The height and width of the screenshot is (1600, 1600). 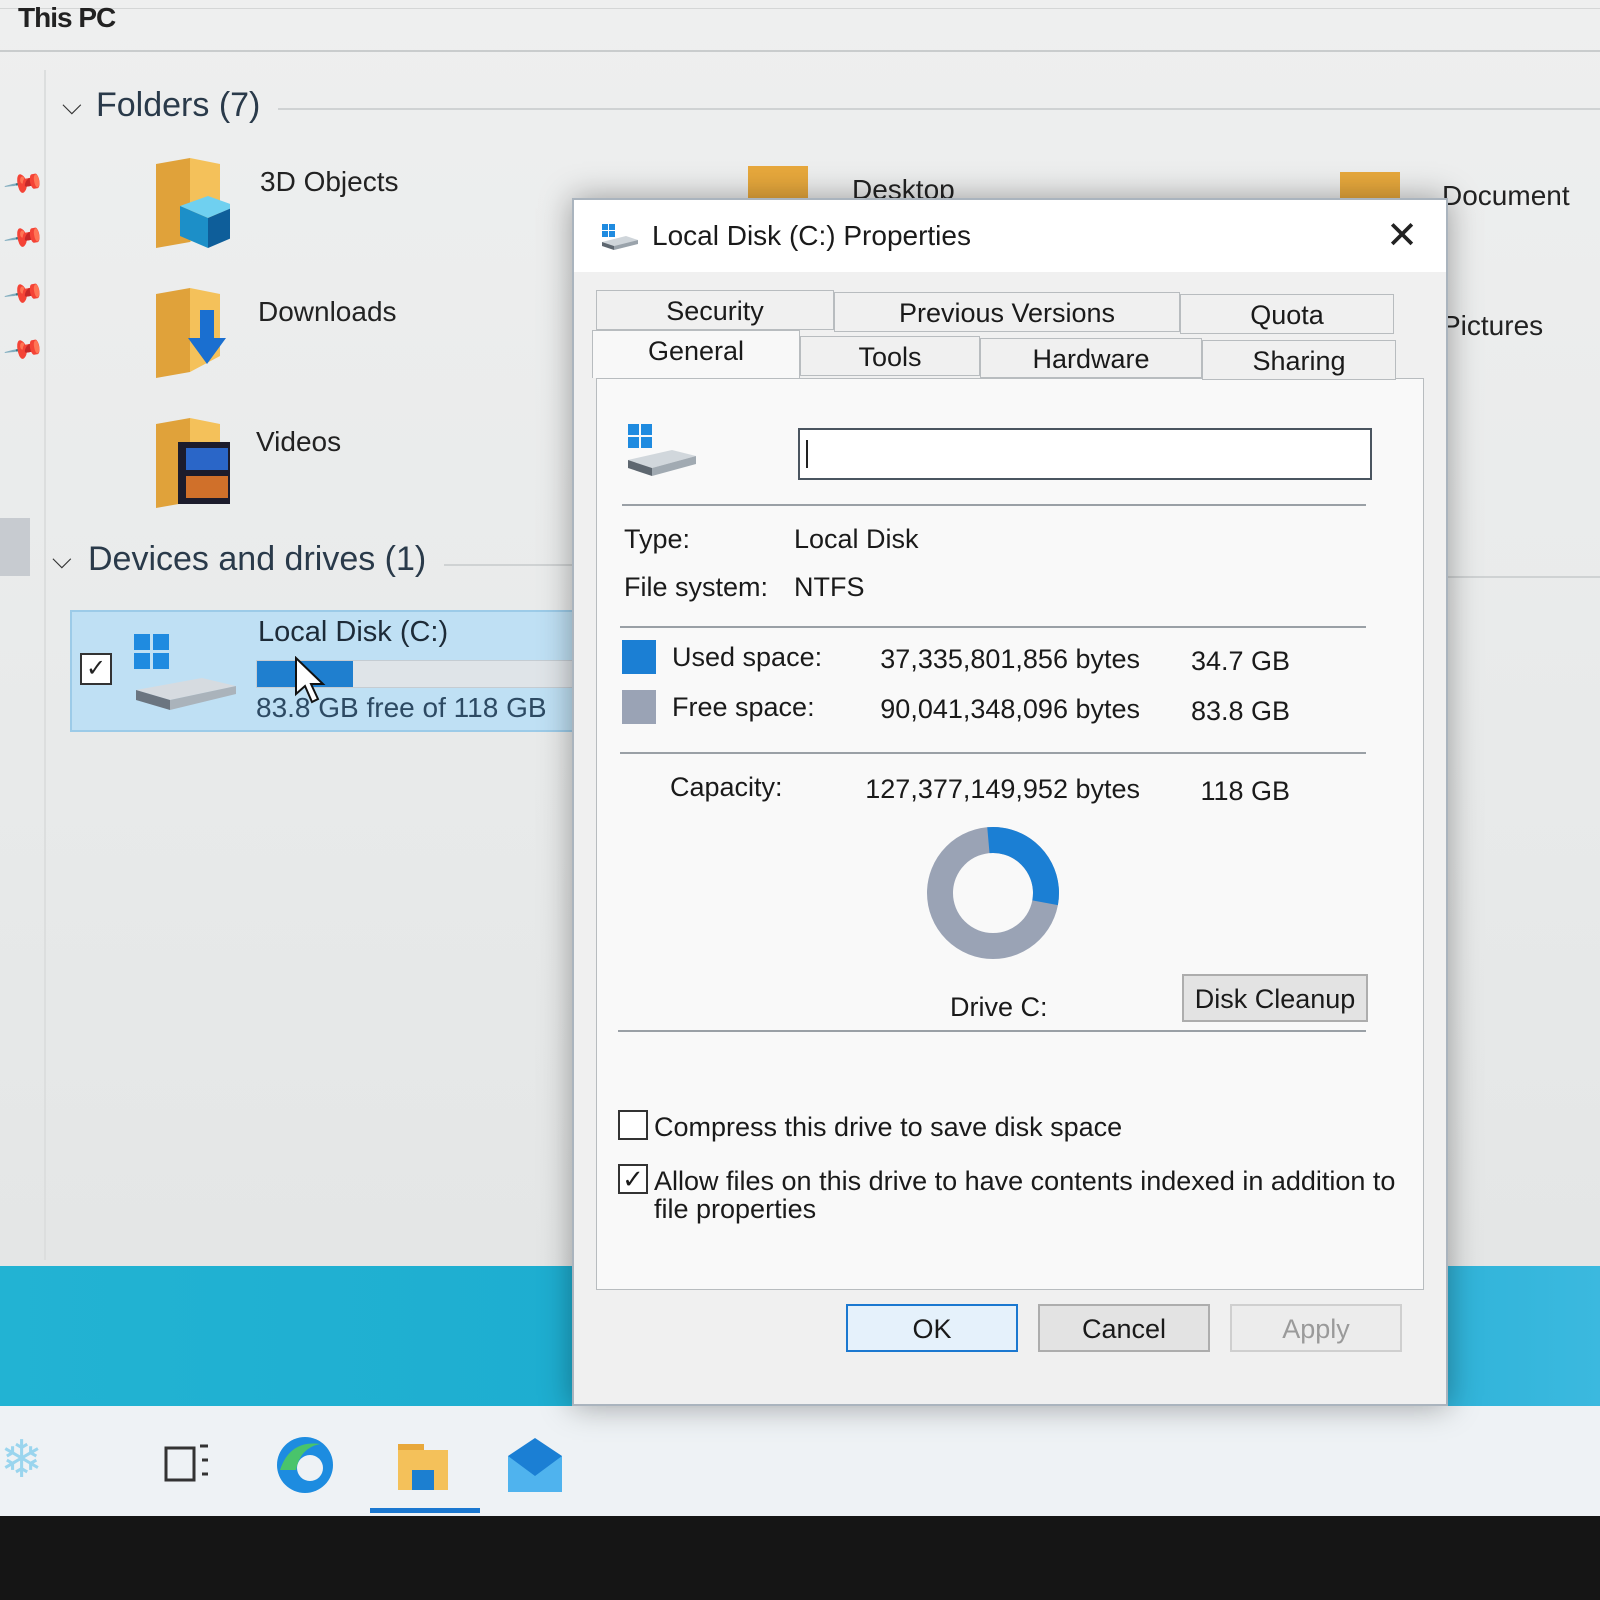 What do you see at coordinates (305, 1465) in the screenshot?
I see `edge-icon` at bounding box center [305, 1465].